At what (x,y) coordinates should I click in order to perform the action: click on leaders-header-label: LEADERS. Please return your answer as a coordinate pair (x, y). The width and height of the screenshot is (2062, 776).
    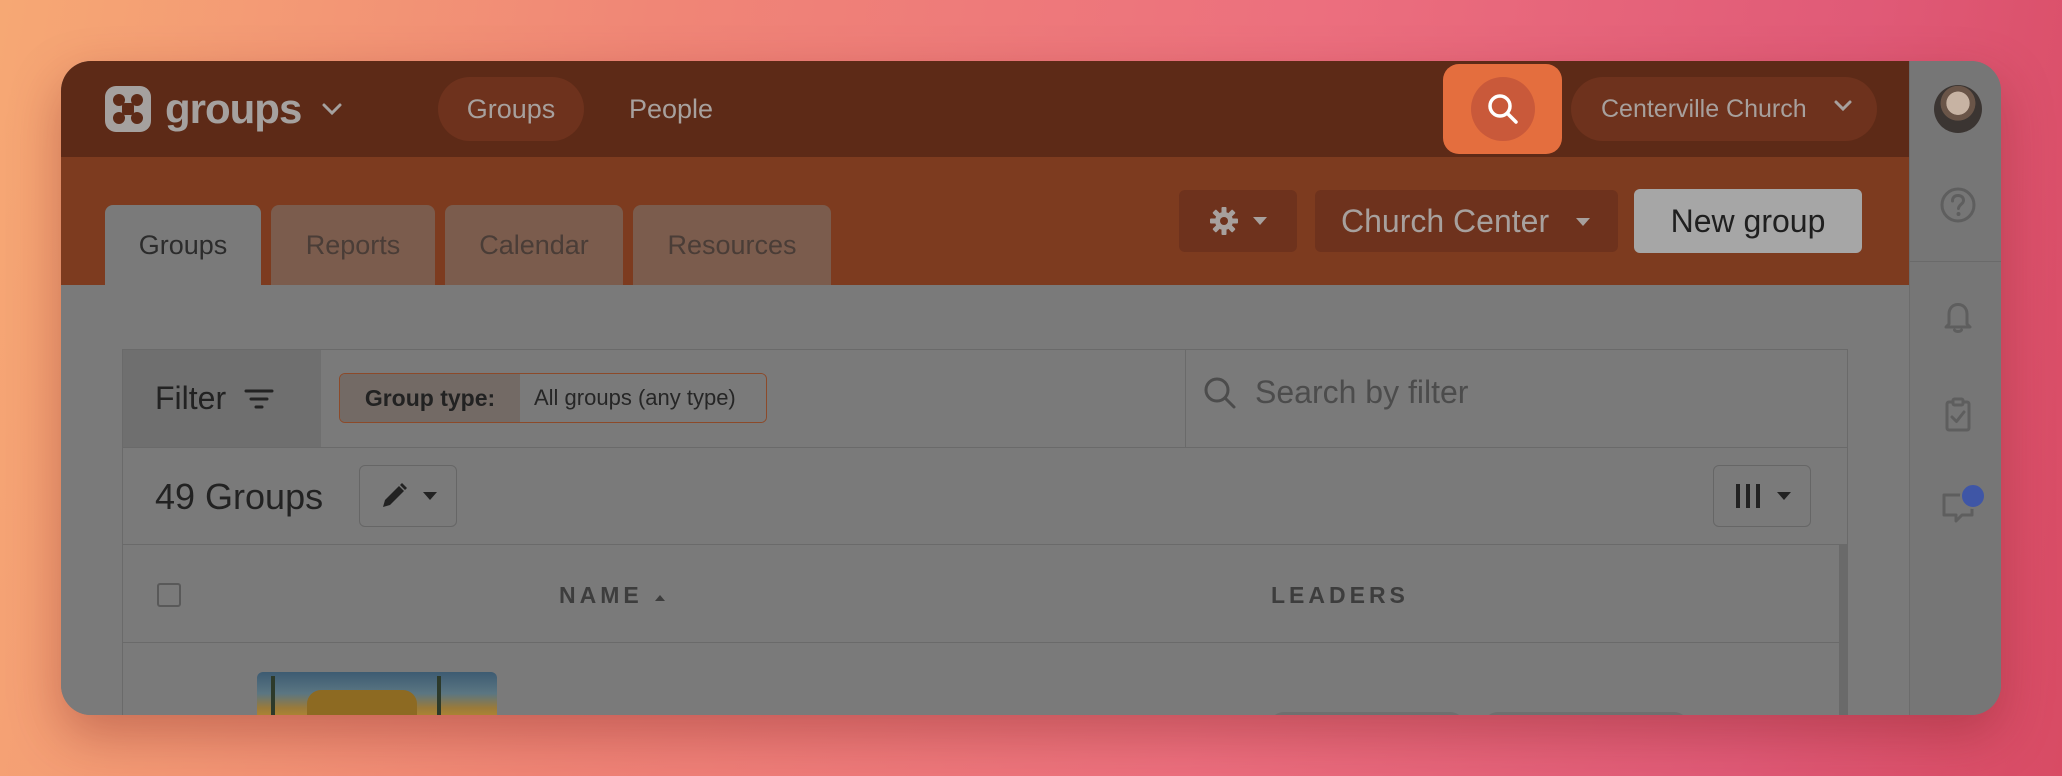
    Looking at the image, I should click on (1340, 595).